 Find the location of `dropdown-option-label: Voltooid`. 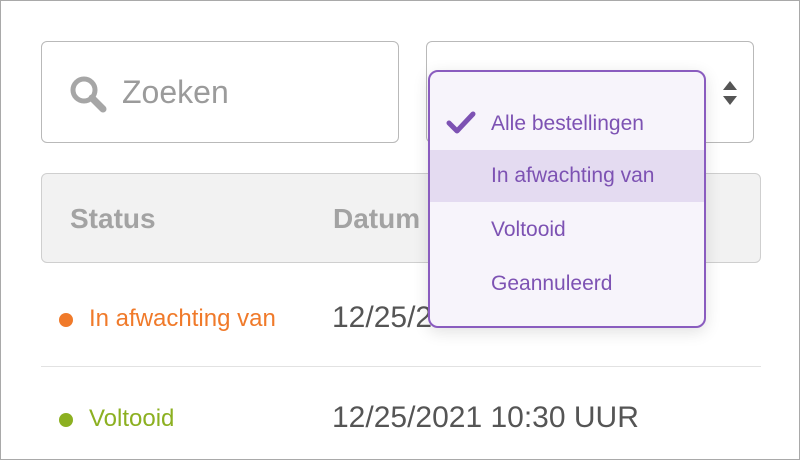

dropdown-option-label: Voltooid is located at coordinates (528, 229).